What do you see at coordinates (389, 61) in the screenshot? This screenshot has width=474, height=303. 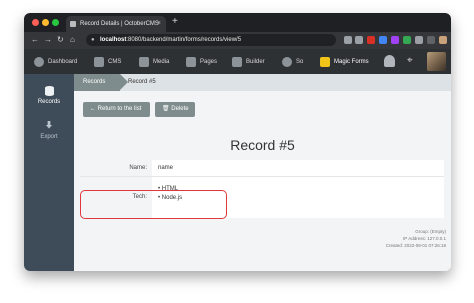 I see `account-icon` at bounding box center [389, 61].